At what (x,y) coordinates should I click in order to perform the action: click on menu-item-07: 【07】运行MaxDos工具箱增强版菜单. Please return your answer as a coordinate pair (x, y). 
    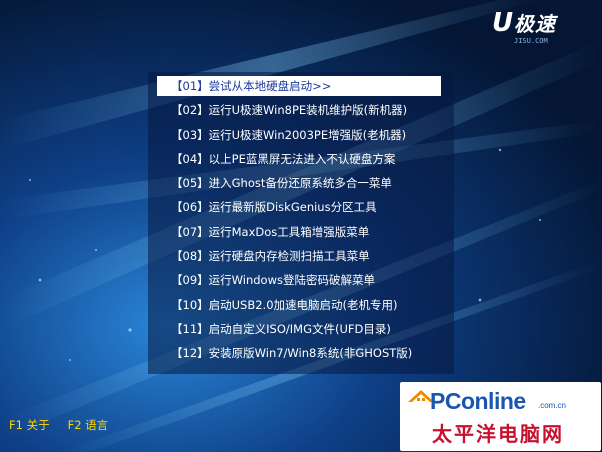
    Looking at the image, I should click on (308, 232).